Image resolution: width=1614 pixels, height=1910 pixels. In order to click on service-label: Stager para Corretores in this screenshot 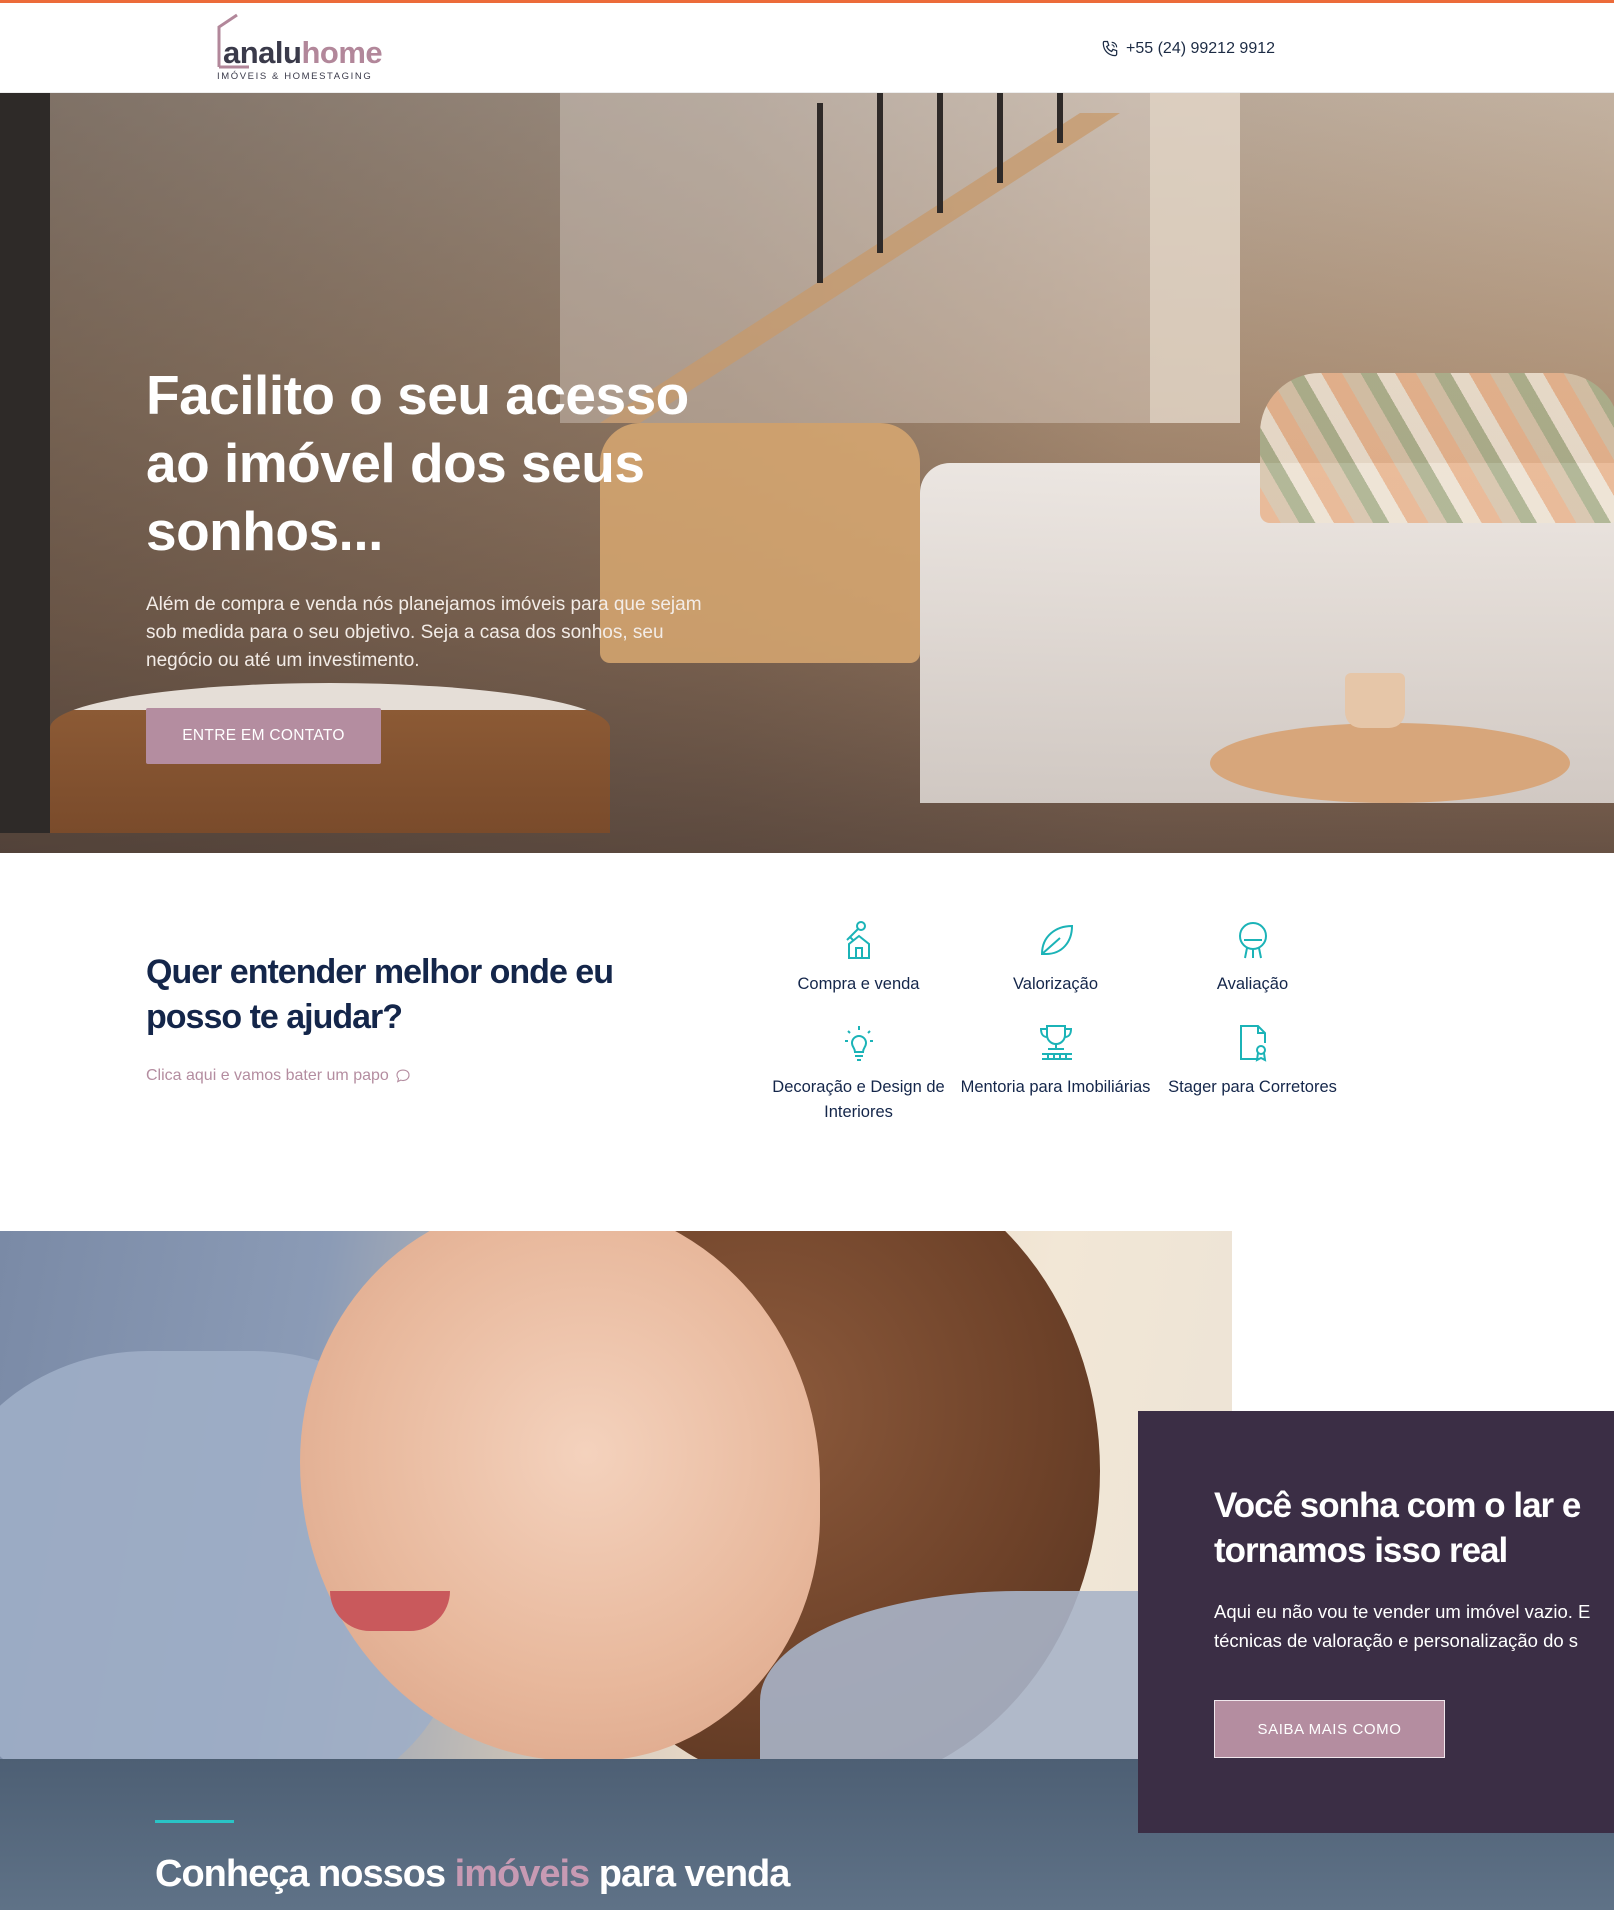, I will do `click(1252, 1087)`.